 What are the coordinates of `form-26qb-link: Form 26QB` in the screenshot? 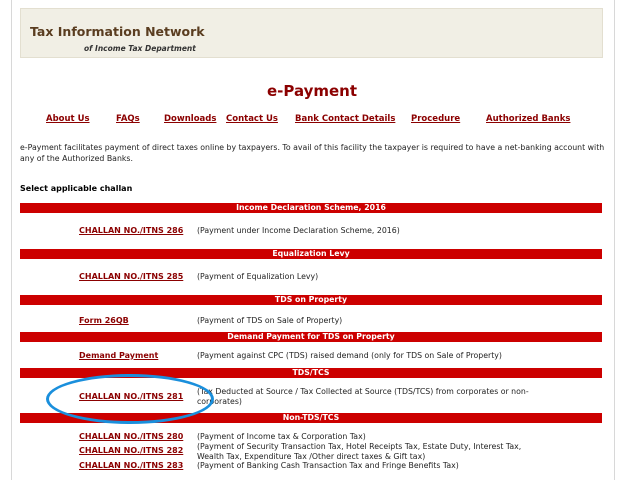 It's located at (104, 320).